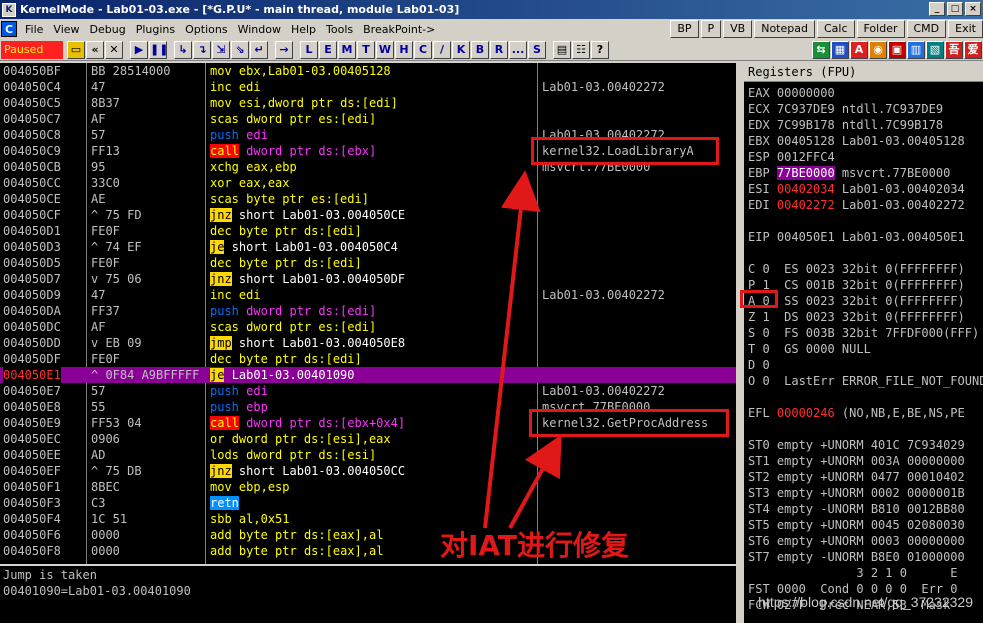 This screenshot has height=623, width=983. I want to click on annotation-caption: 对IAT进行修复, so click(535, 545).